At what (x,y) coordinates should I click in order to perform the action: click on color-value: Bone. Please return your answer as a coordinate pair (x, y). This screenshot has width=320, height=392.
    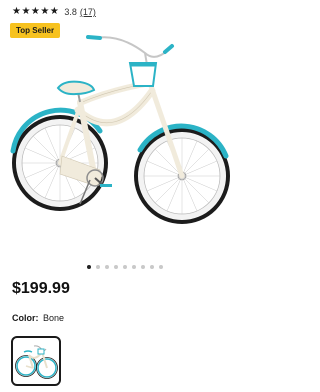
    Looking at the image, I should click on (54, 318).